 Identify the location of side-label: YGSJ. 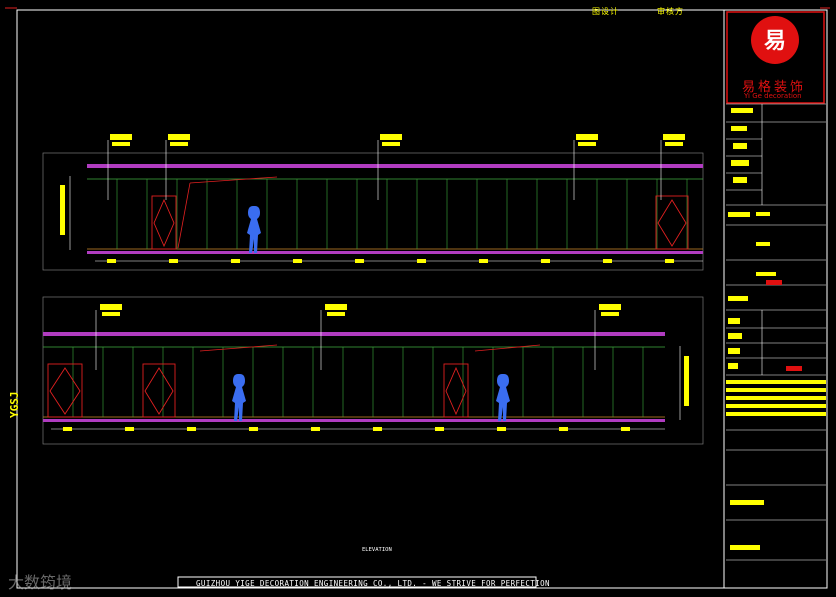
(14, 405).